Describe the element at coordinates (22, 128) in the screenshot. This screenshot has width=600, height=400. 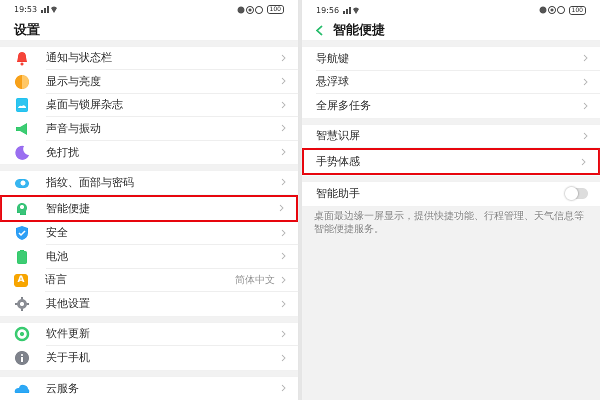
I see `speaker-icon` at that location.